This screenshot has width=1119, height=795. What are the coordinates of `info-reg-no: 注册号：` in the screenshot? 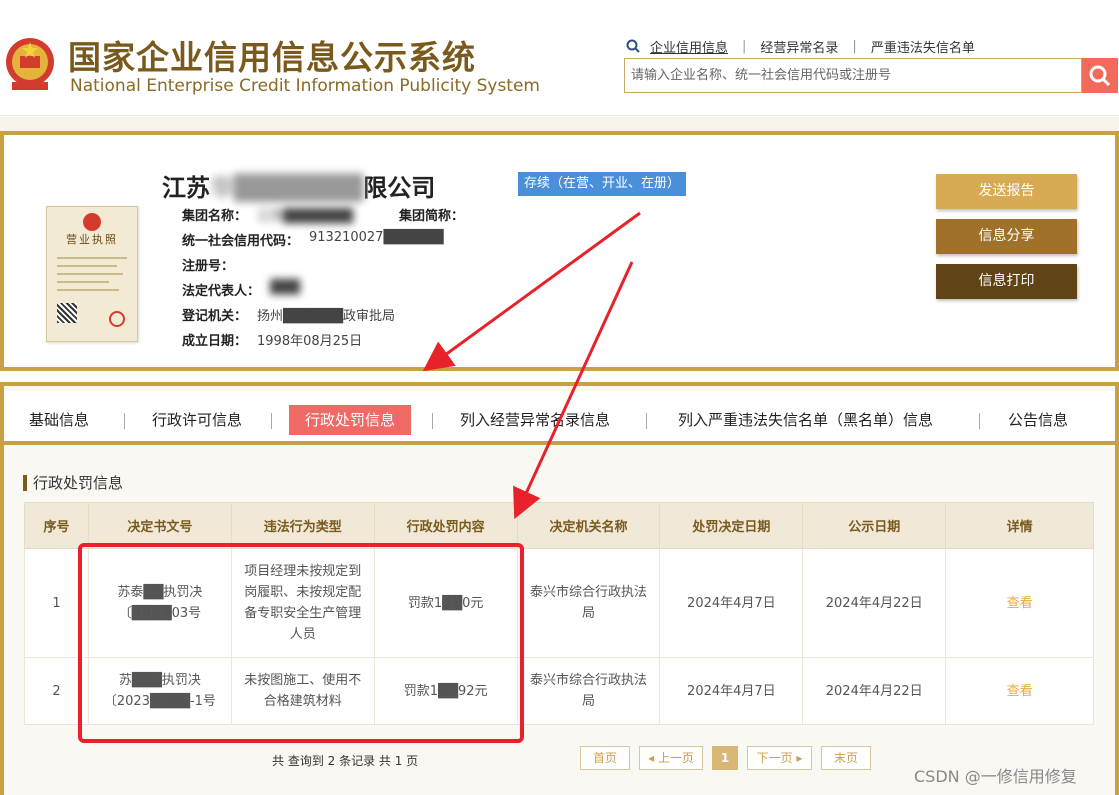 It's located at (213, 264).